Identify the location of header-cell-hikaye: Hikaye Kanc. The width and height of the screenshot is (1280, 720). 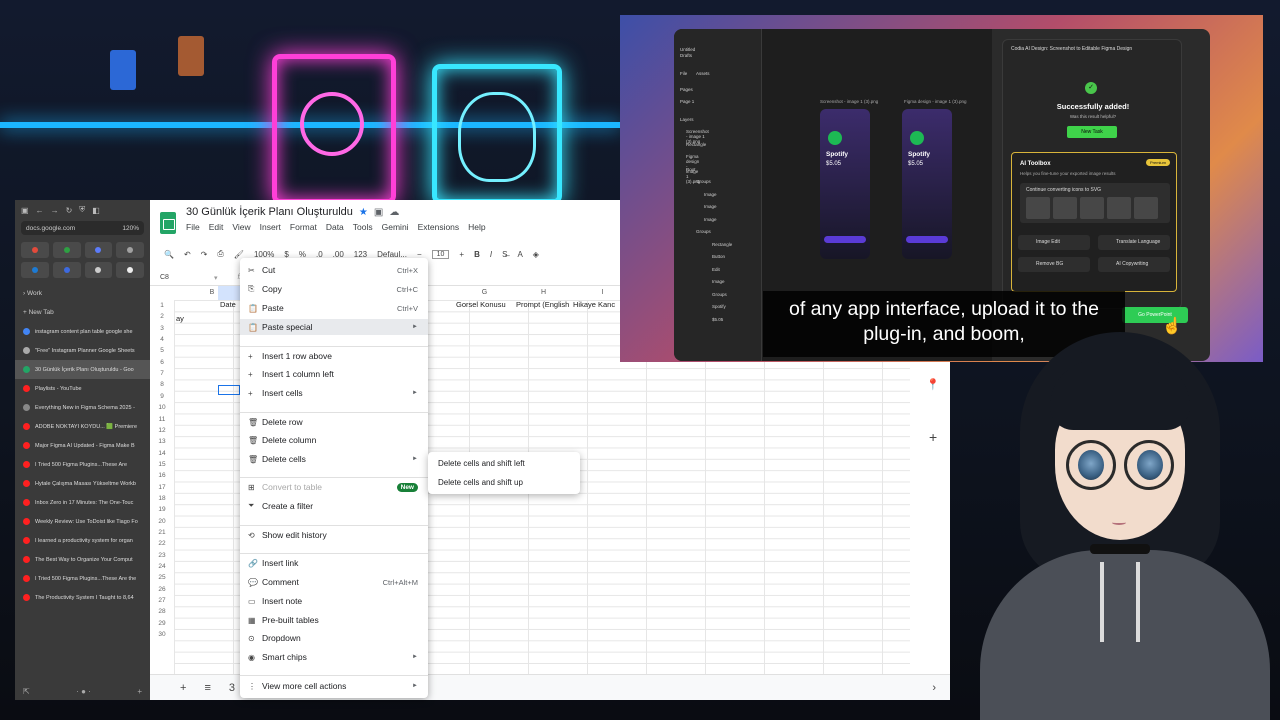
(594, 304).